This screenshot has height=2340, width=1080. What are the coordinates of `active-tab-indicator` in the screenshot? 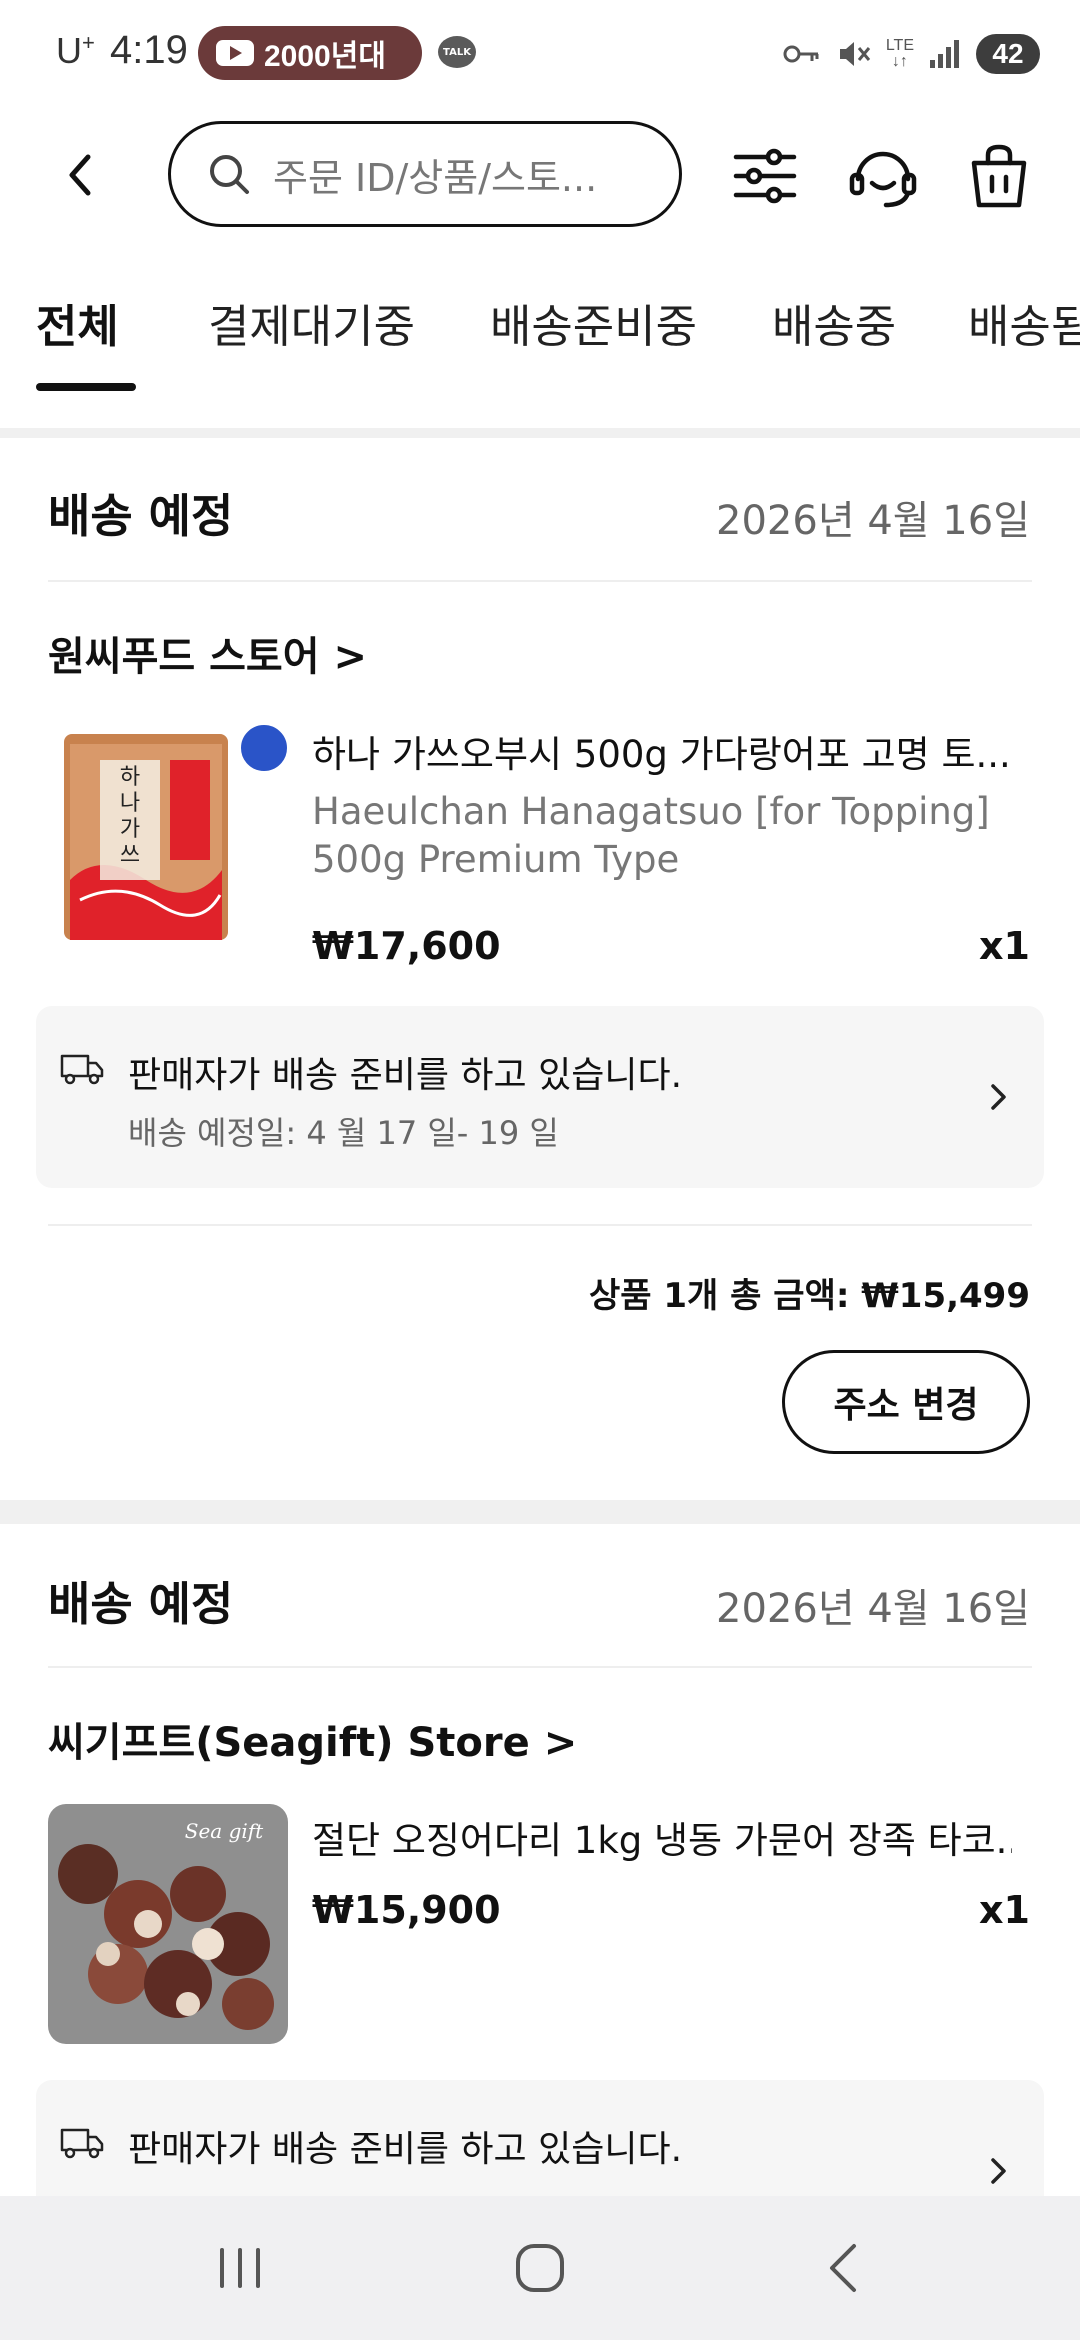 It's located at (86, 387).